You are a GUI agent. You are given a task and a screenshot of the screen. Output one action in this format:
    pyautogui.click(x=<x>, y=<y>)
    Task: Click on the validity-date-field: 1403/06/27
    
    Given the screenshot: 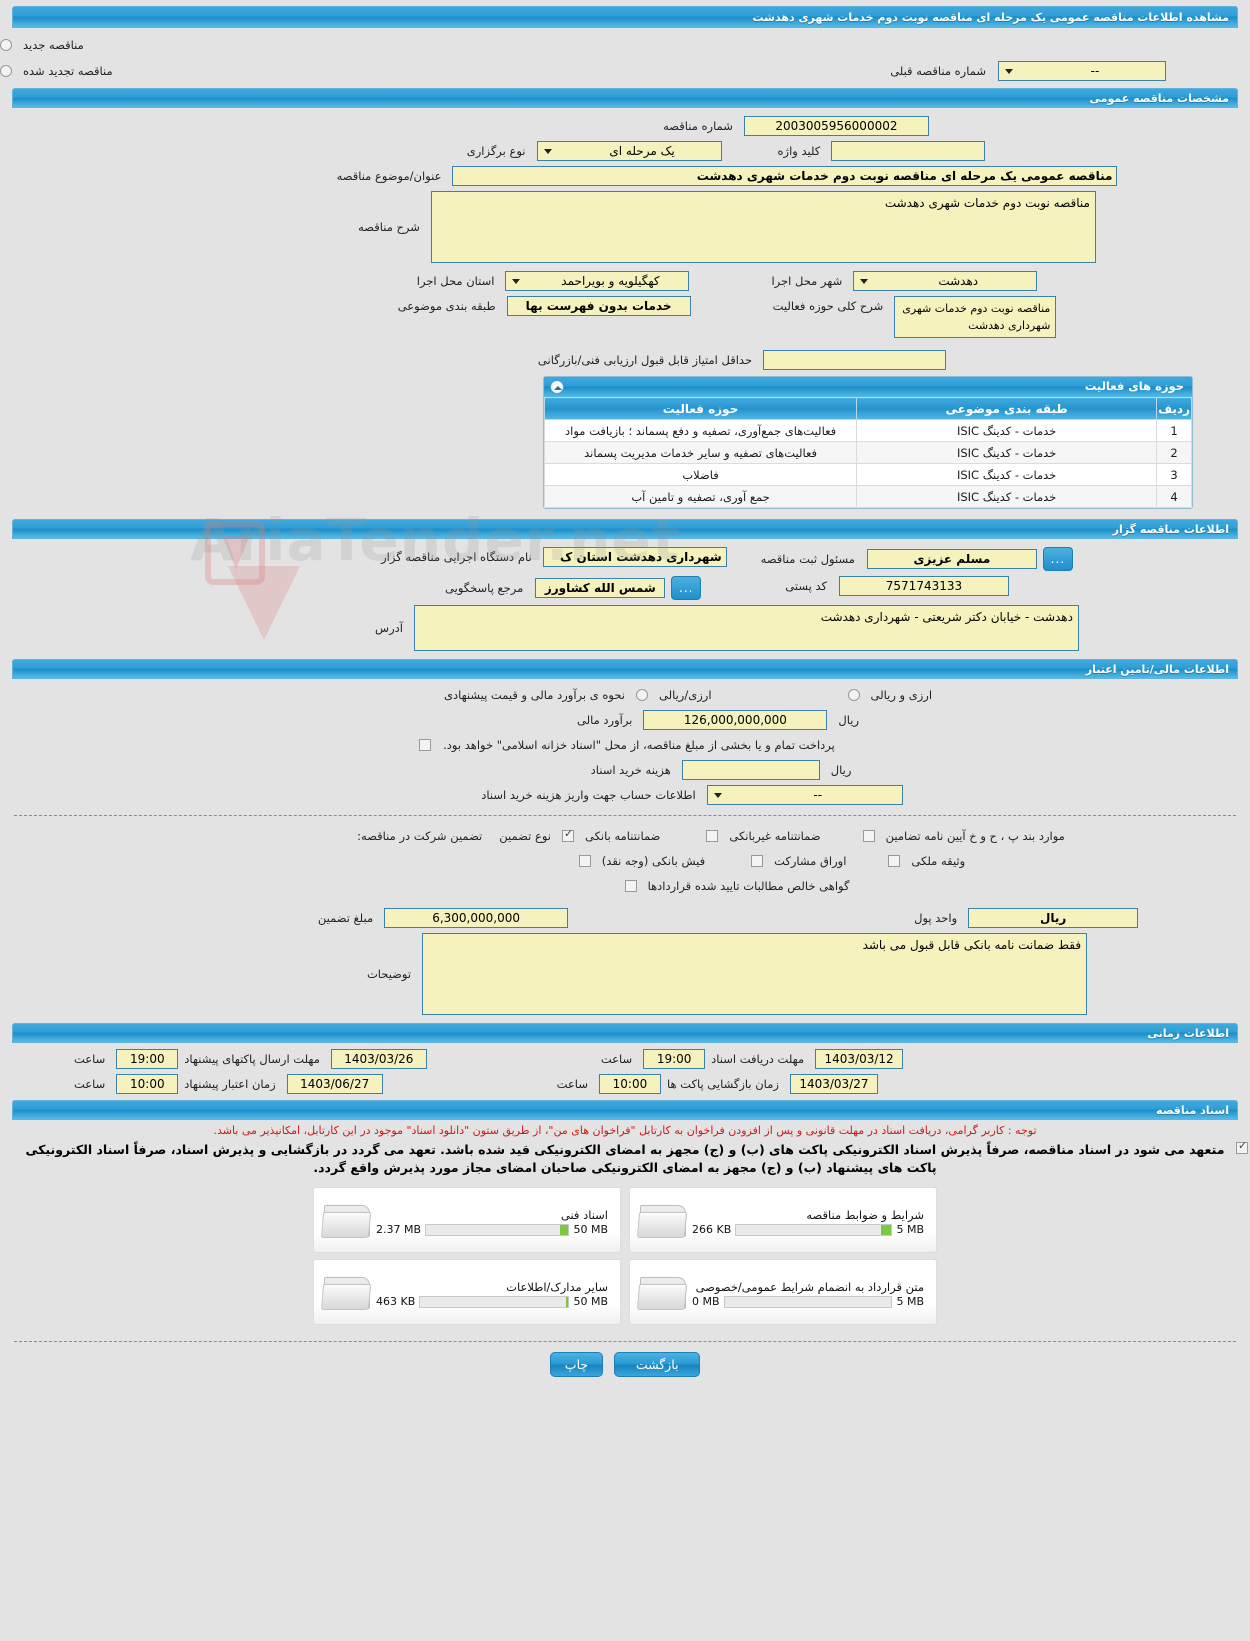 What is the action you would take?
    pyautogui.click(x=334, y=1084)
    